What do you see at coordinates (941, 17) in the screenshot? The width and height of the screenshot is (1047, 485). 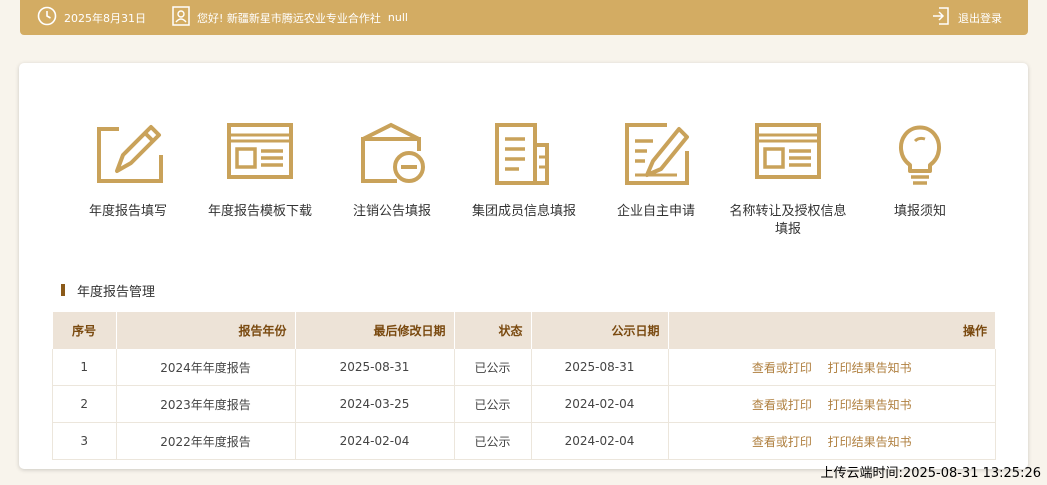 I see `logout-icon` at bounding box center [941, 17].